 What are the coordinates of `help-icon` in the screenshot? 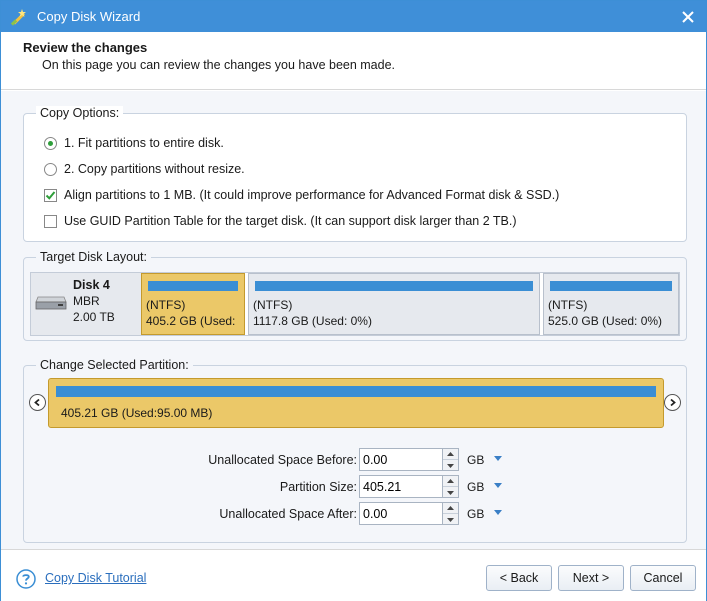 It's located at (26, 579).